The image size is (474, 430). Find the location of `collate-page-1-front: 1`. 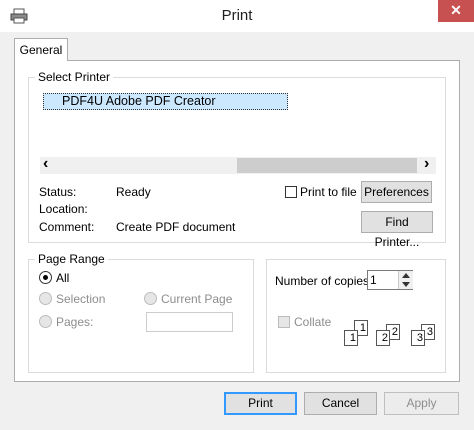

collate-page-1-front: 1 is located at coordinates (351, 338).